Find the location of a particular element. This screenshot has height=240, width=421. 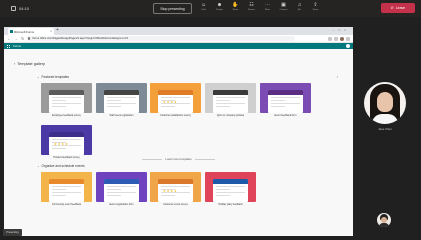

meeting-tool-label: Camera is located at coordinates (283, 10).